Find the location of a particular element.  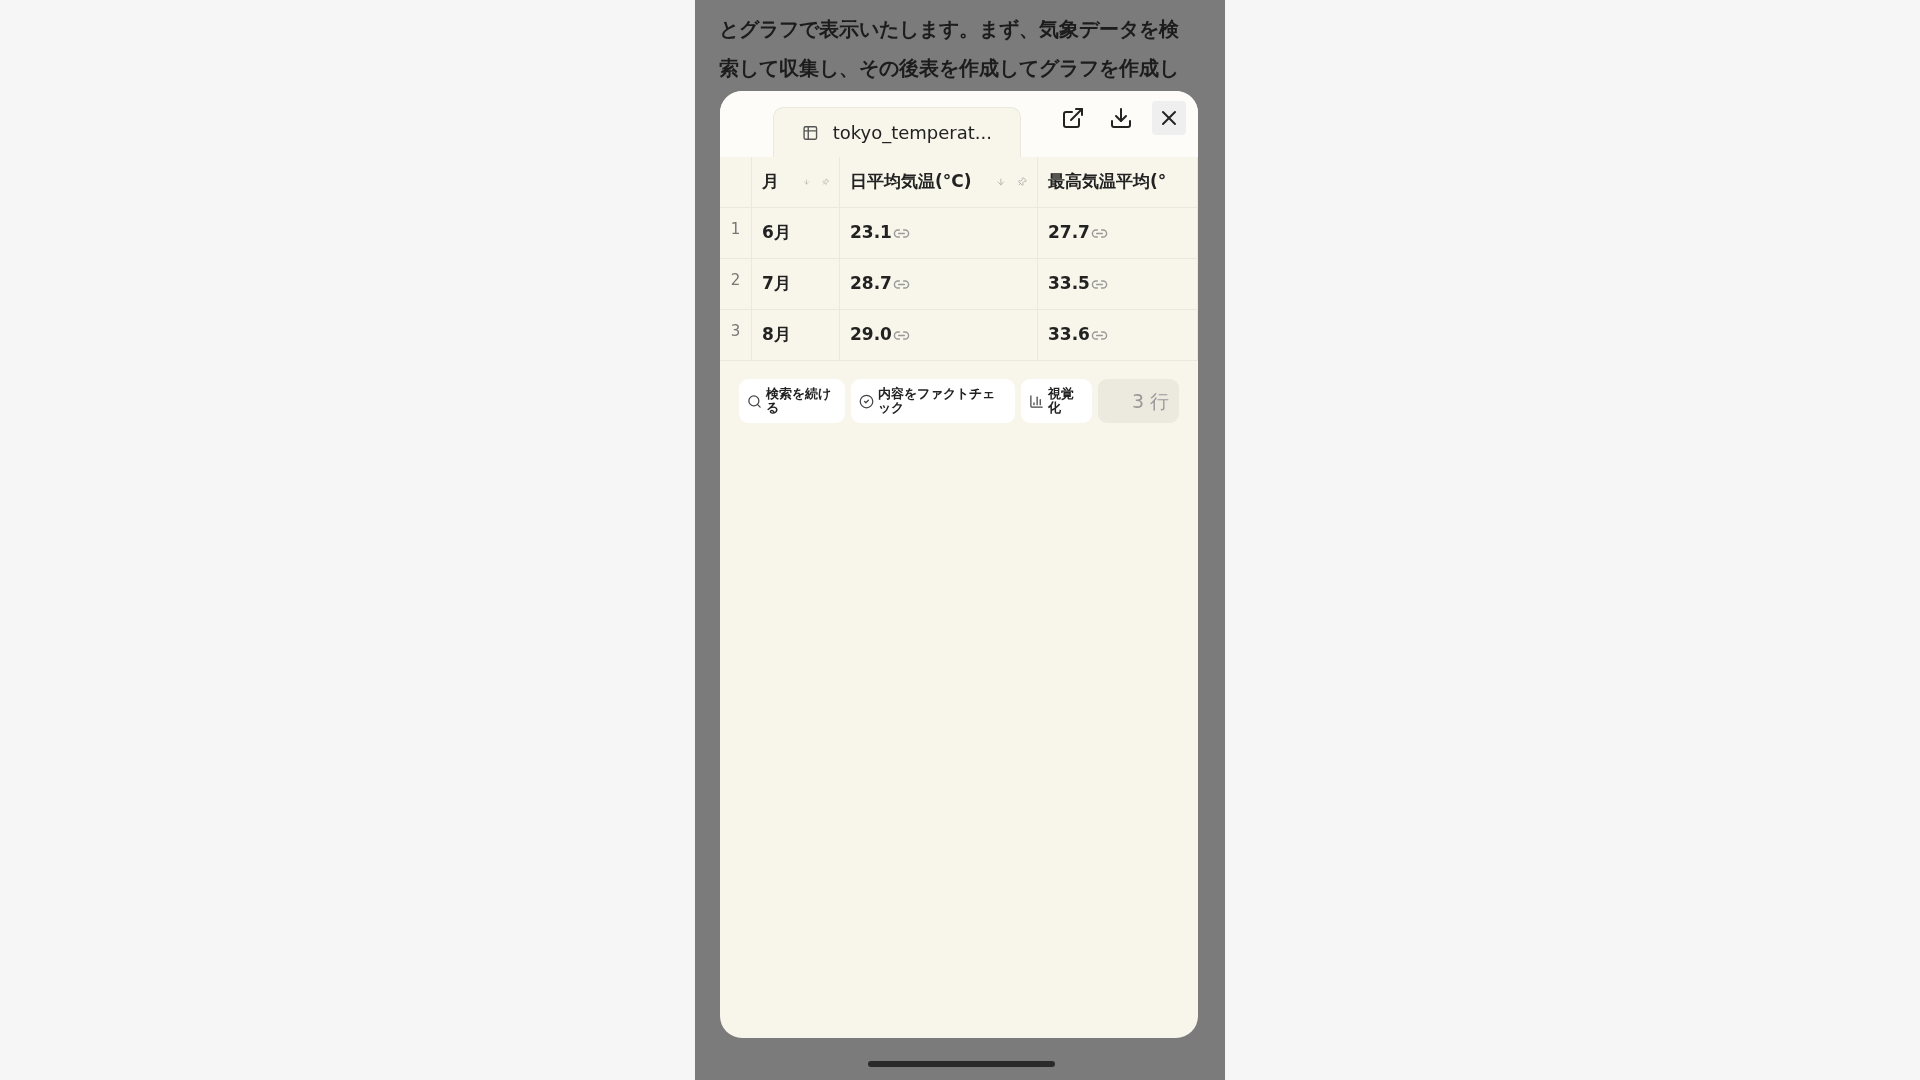

open-external-icon is located at coordinates (1073, 118).